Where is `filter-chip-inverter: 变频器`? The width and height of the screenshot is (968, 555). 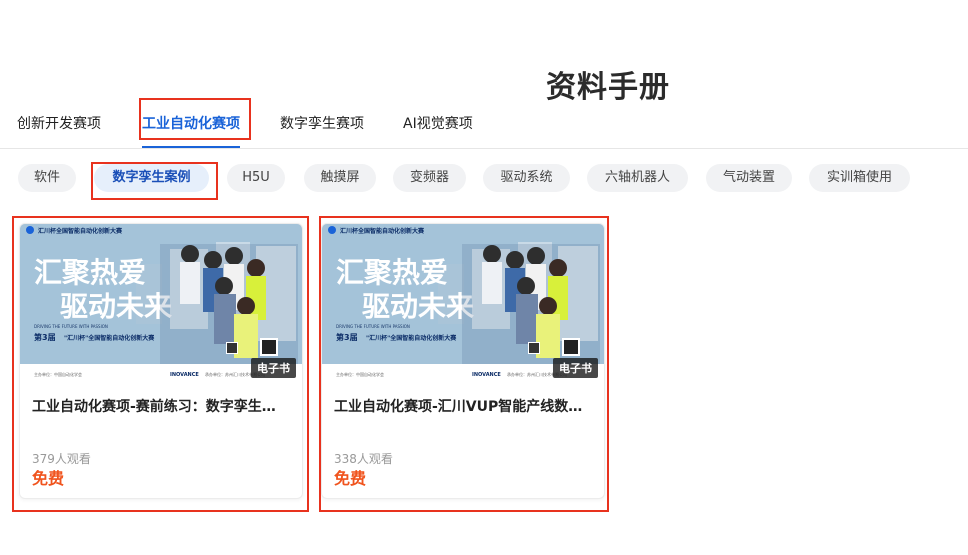
filter-chip-inverter: 变频器 is located at coordinates (429, 178).